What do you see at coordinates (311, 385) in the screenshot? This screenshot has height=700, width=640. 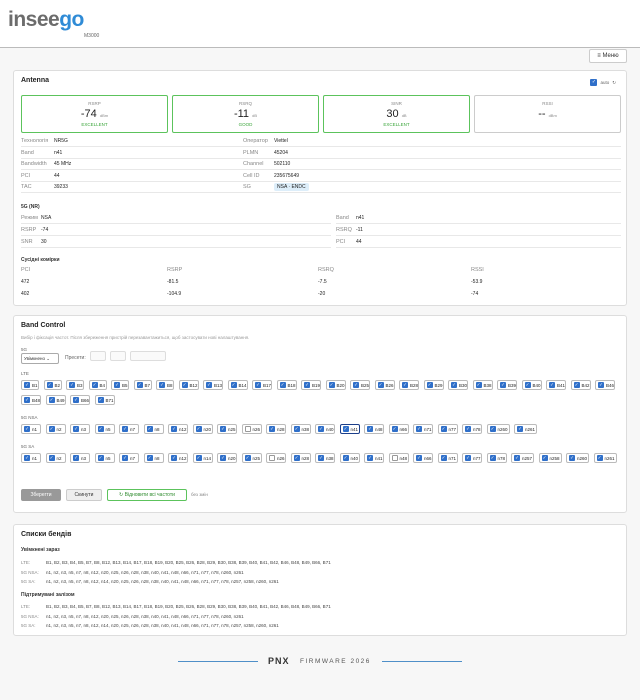 I see `band-b19: ✓ B19` at bounding box center [311, 385].